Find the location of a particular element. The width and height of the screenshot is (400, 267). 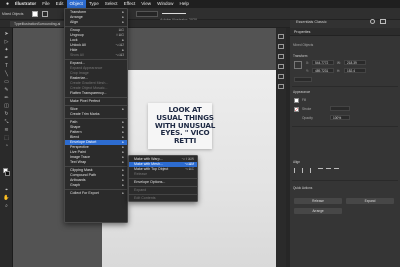

menu-window: Window is located at coordinates (165, 4).